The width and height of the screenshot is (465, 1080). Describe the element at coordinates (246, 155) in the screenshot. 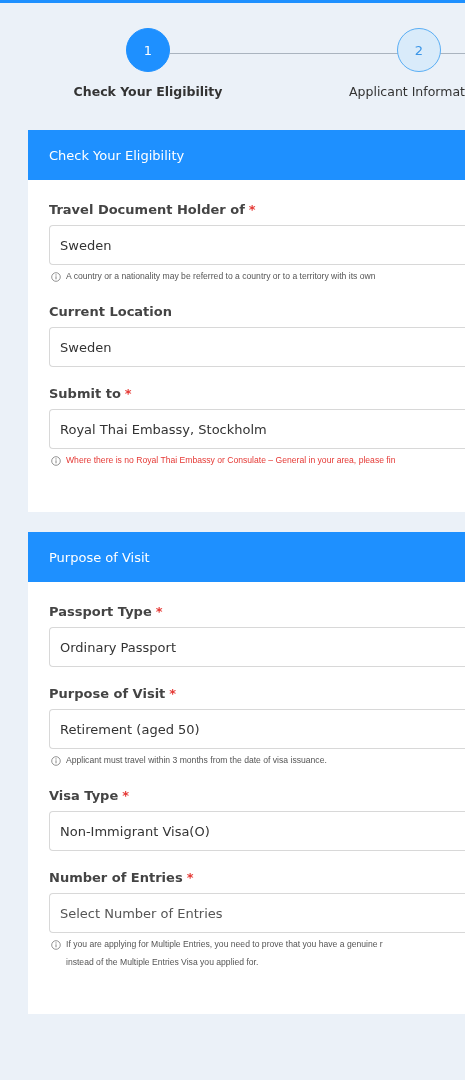

I see `section-header: Check Your Eligibility` at that location.